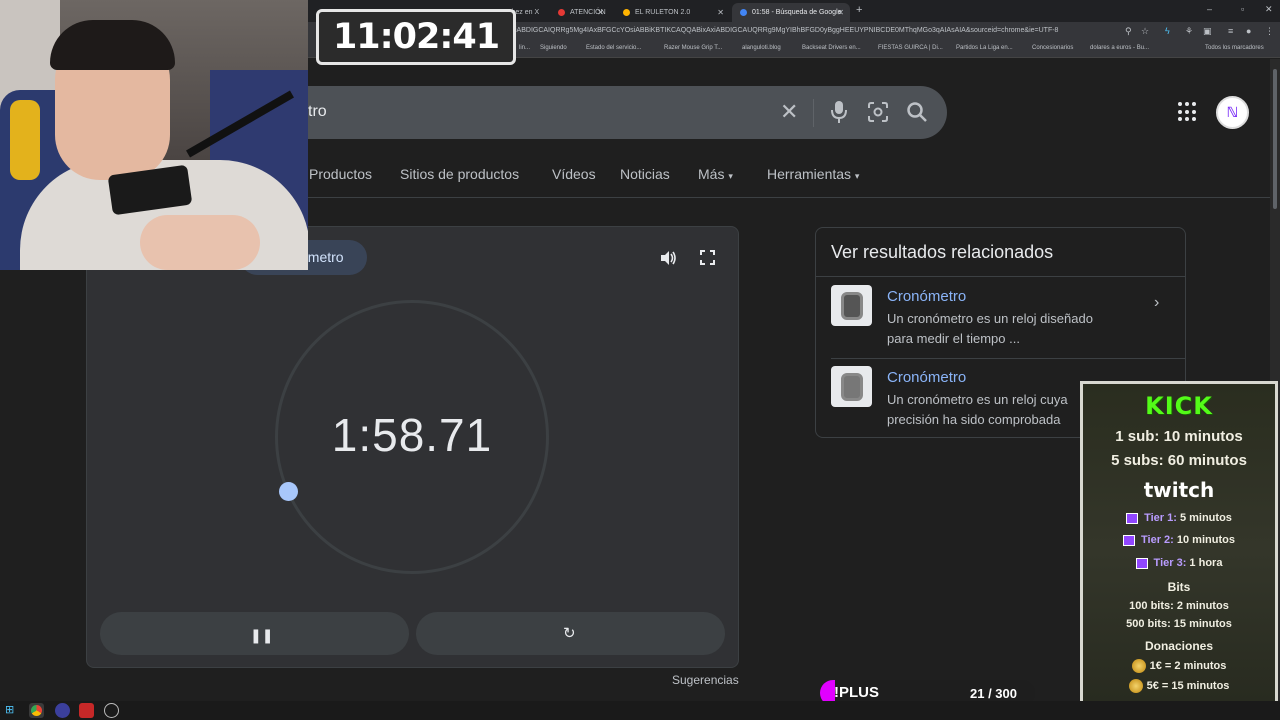 This screenshot has width=1280, height=720. Describe the element at coordinates (1156, 303) in the screenshot. I see `chevron-right-icon: ›` at that location.